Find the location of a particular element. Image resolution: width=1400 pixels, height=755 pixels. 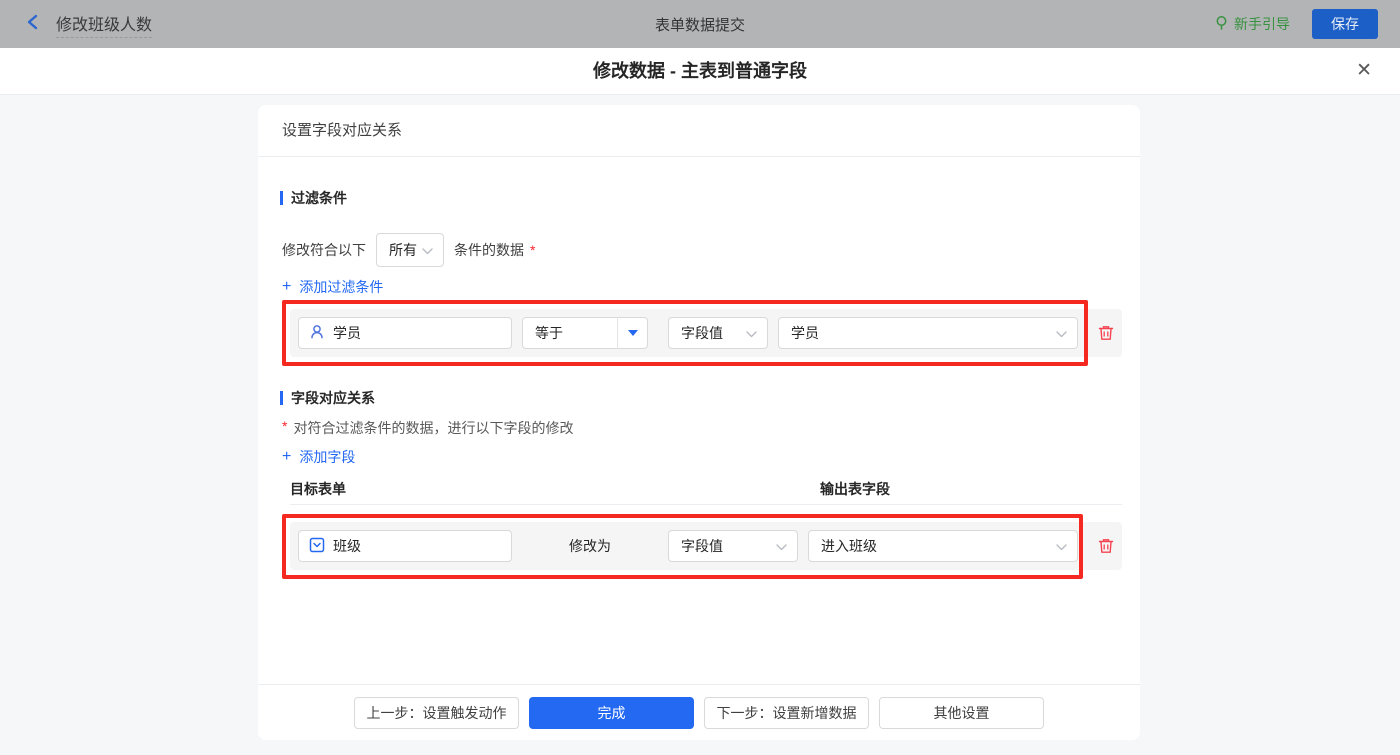

add-field-link: + 添加字段 is located at coordinates (318, 457).